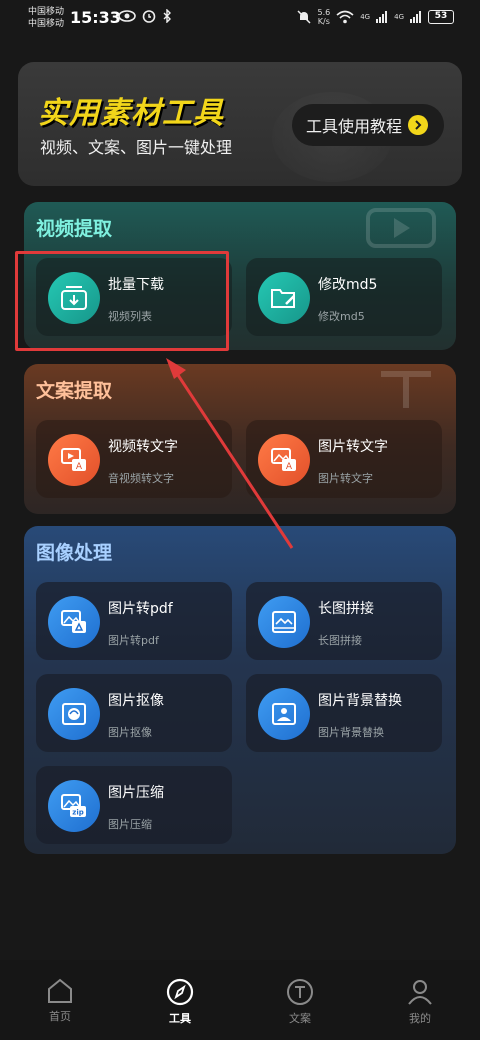  Describe the element at coordinates (149, 16) in the screenshot. I see `alarm-icon` at that location.